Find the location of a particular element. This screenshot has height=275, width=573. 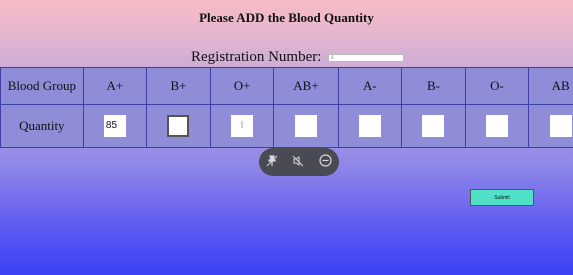

floating-toolbar is located at coordinates (299, 162).